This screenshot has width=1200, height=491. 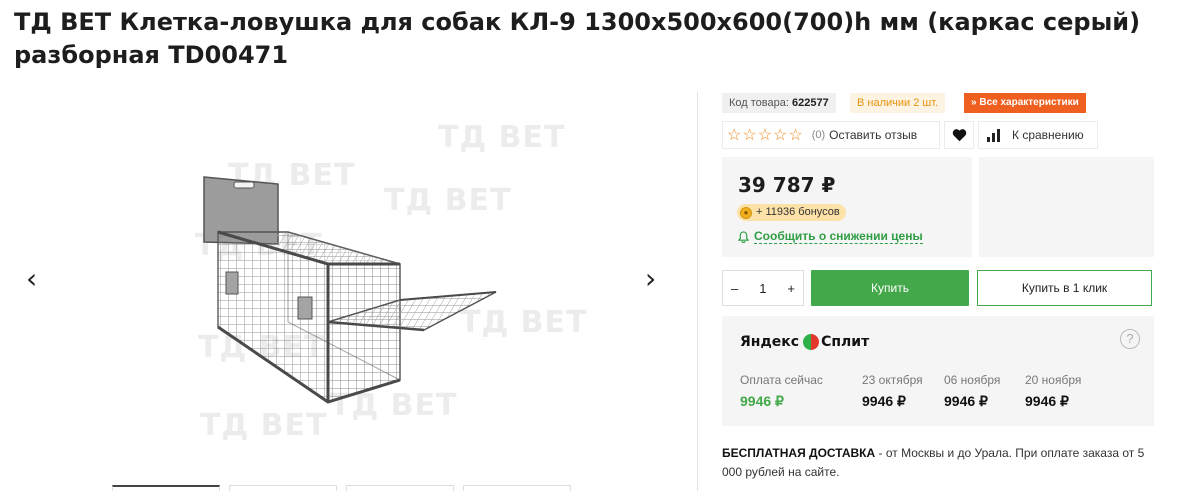 I want to click on payment-column: 20 ноября 9946 ₽, so click(x=1053, y=391).